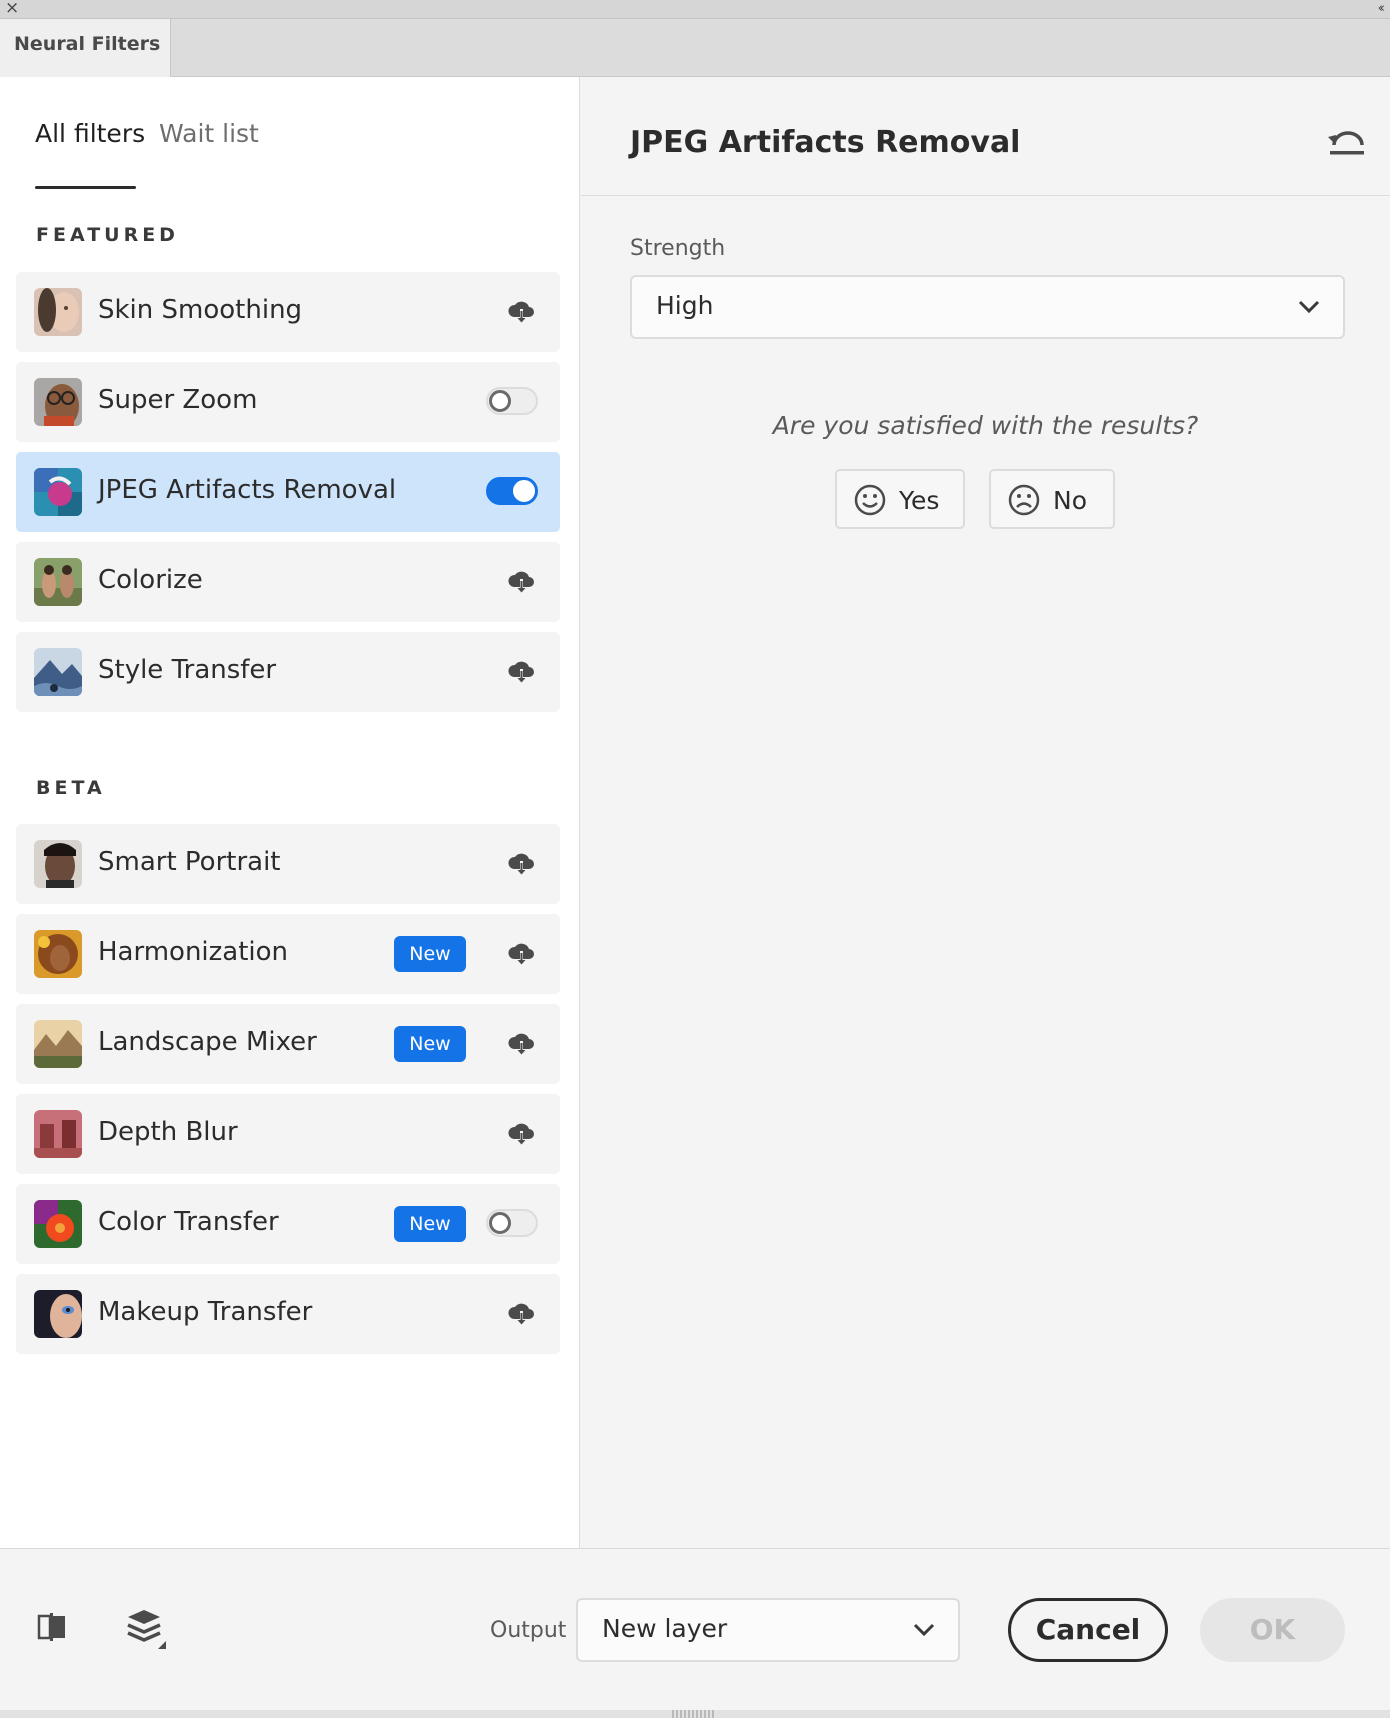 The width and height of the screenshot is (1390, 1718). I want to click on filter-item-style-transfer: Style Transfer, so click(288, 672).